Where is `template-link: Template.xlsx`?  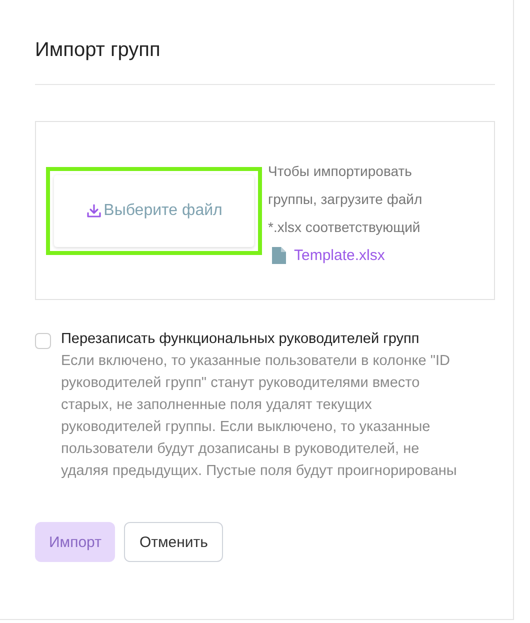
template-link: Template.xlsx is located at coordinates (339, 255).